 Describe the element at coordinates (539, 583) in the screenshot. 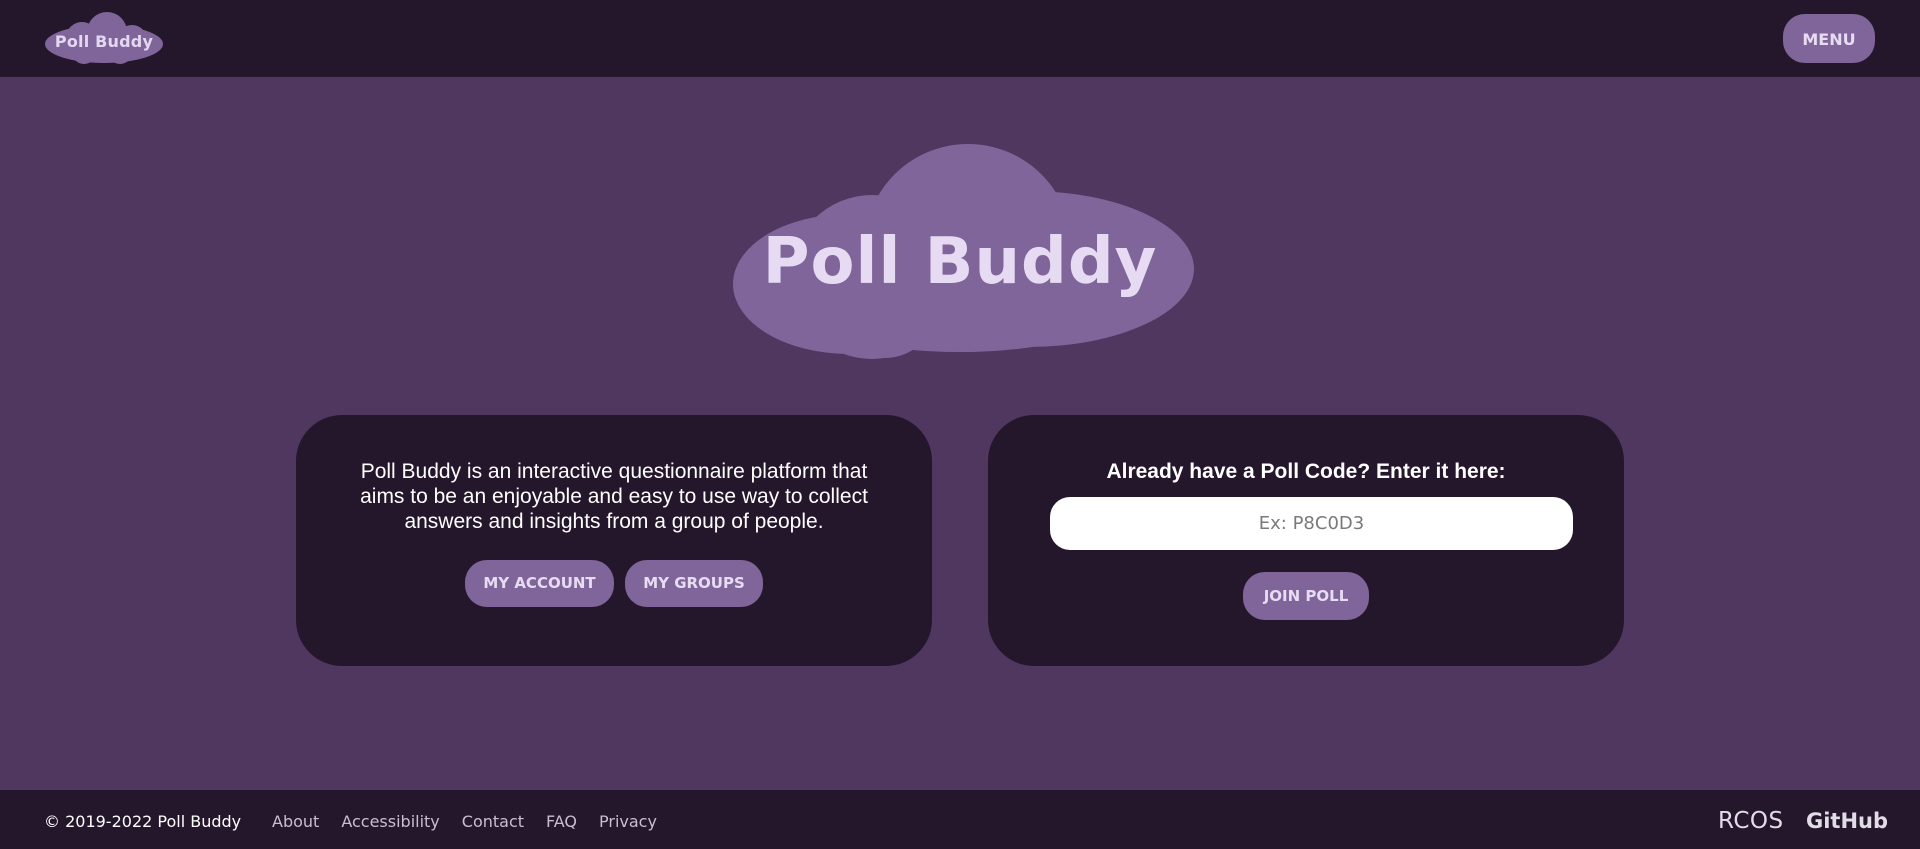

I see `my-account-button: MY ACCOUNT` at that location.